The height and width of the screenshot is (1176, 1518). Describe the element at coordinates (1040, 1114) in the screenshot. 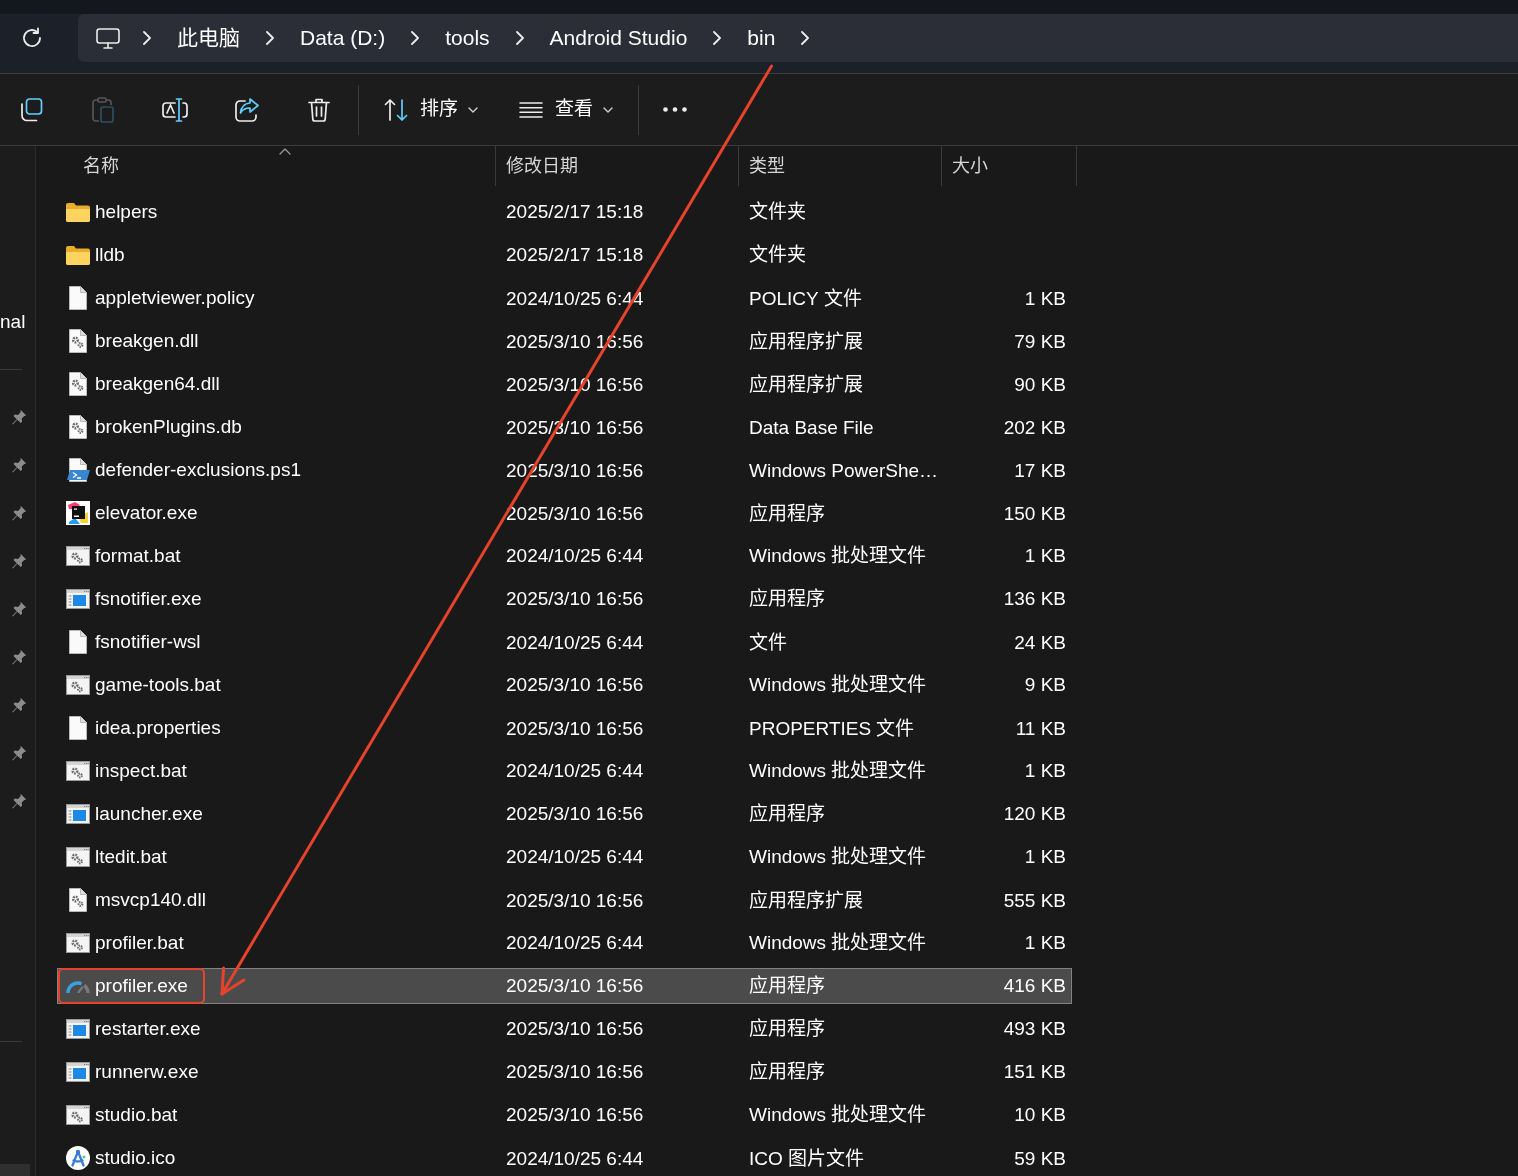

I see `file-size: 10 KB` at that location.